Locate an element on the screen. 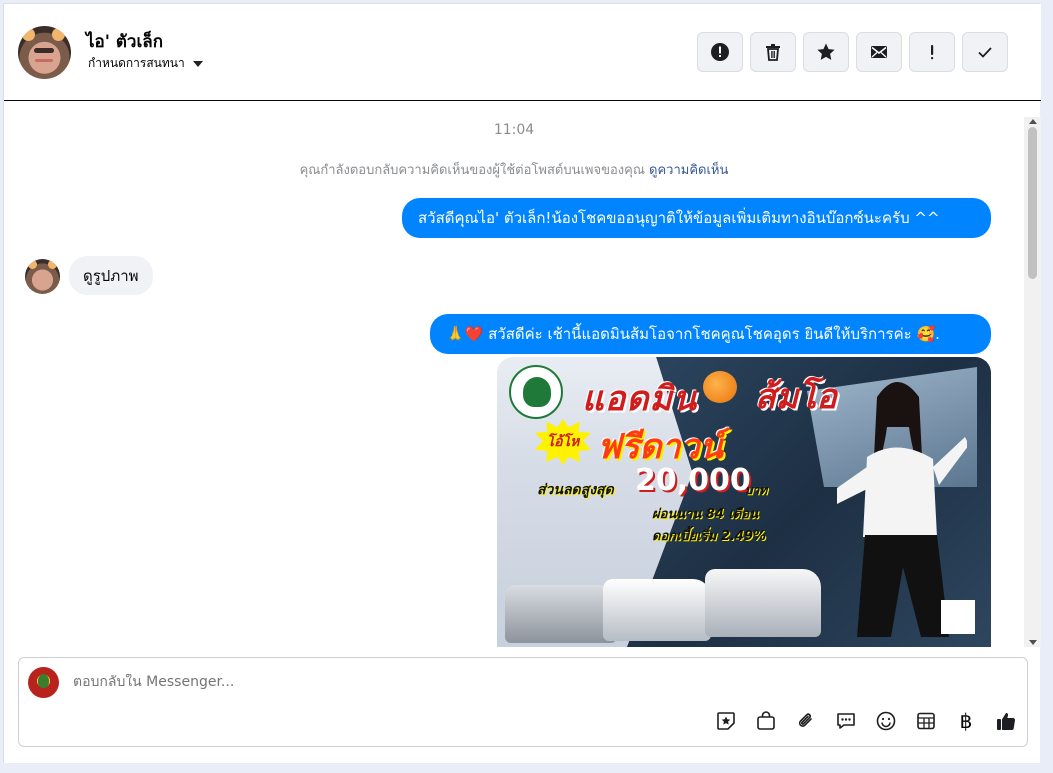  scroll-up-arrow-icon is located at coordinates (1033, 121).